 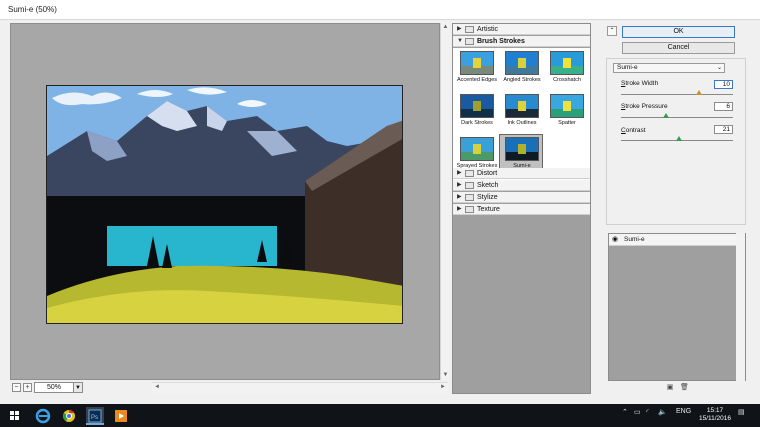 What do you see at coordinates (715, 410) in the screenshot?
I see `clock-time: 15:17` at bounding box center [715, 410].